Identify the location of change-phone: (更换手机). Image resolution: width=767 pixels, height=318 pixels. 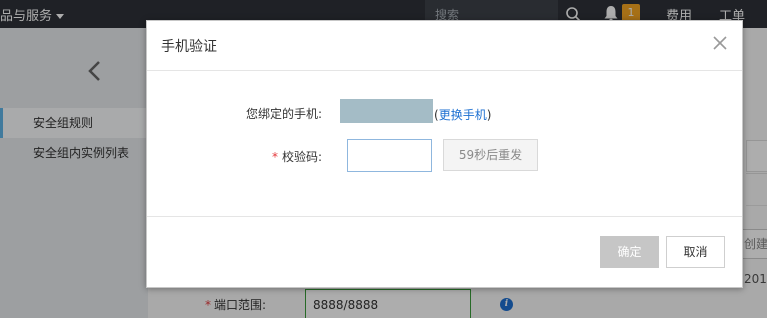
(462, 114).